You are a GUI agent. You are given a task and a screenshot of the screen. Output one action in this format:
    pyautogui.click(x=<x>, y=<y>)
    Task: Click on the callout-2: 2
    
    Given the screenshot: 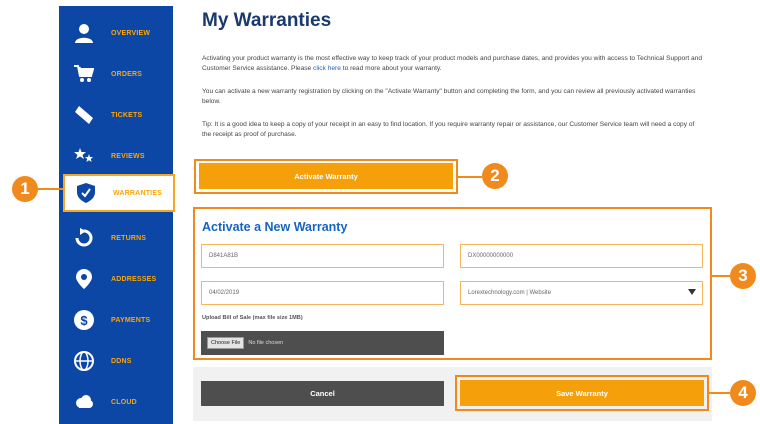 What is the action you would take?
    pyautogui.click(x=495, y=176)
    